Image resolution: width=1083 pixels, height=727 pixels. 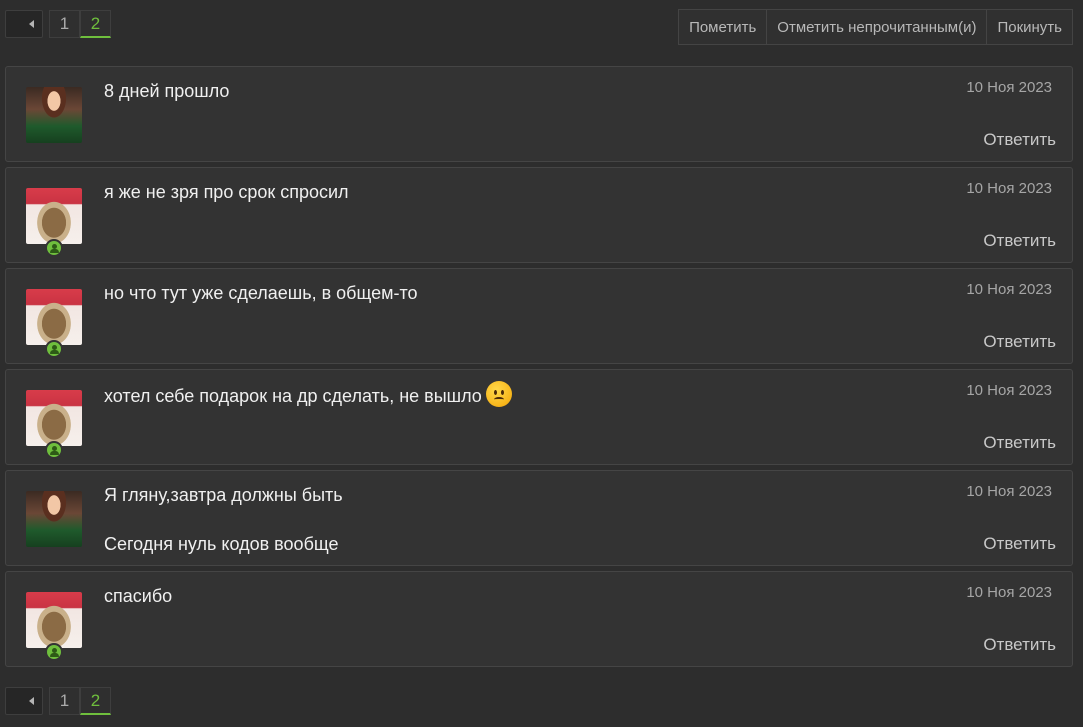 I want to click on message-item: 8 дней прошло 10 Ноя 2023 Ответить, so click(x=539, y=114).